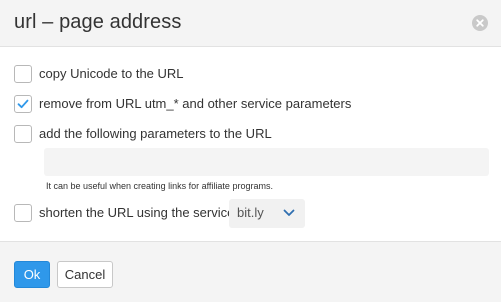 This screenshot has width=501, height=302. Describe the element at coordinates (23, 74) in the screenshot. I see `copy-unicode-checkbox` at that location.